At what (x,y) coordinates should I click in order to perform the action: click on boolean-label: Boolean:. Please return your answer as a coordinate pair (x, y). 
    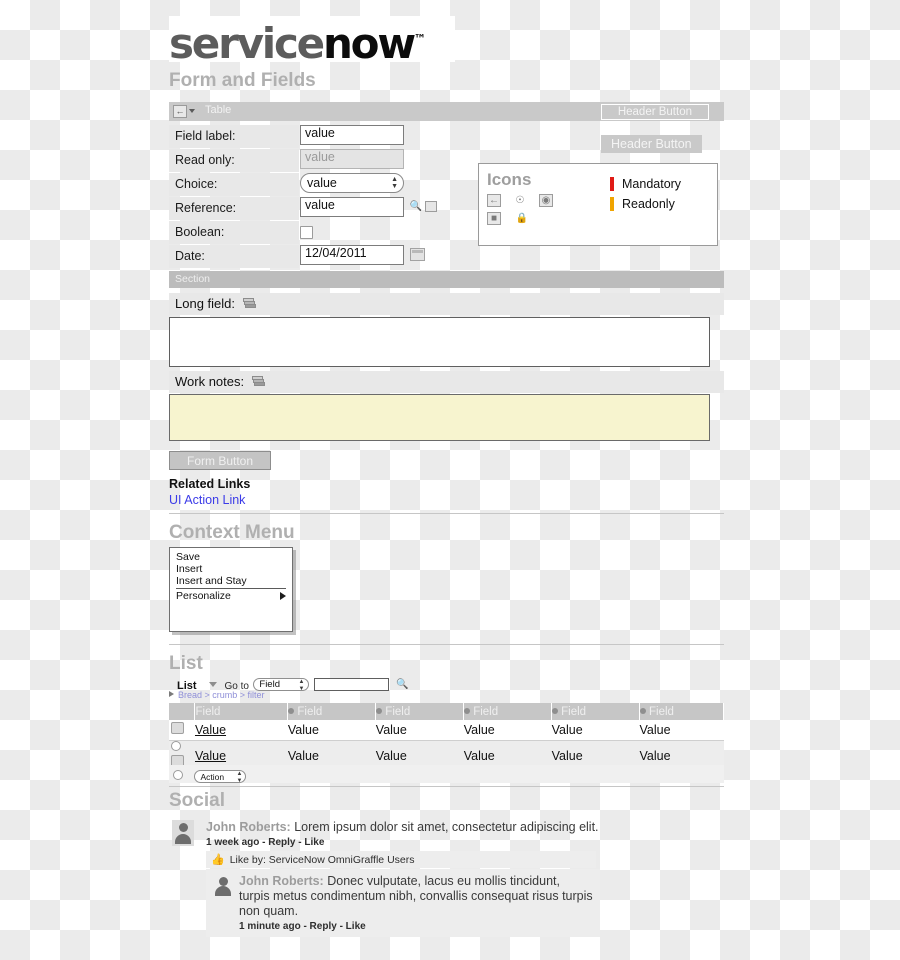
    Looking at the image, I should click on (234, 232).